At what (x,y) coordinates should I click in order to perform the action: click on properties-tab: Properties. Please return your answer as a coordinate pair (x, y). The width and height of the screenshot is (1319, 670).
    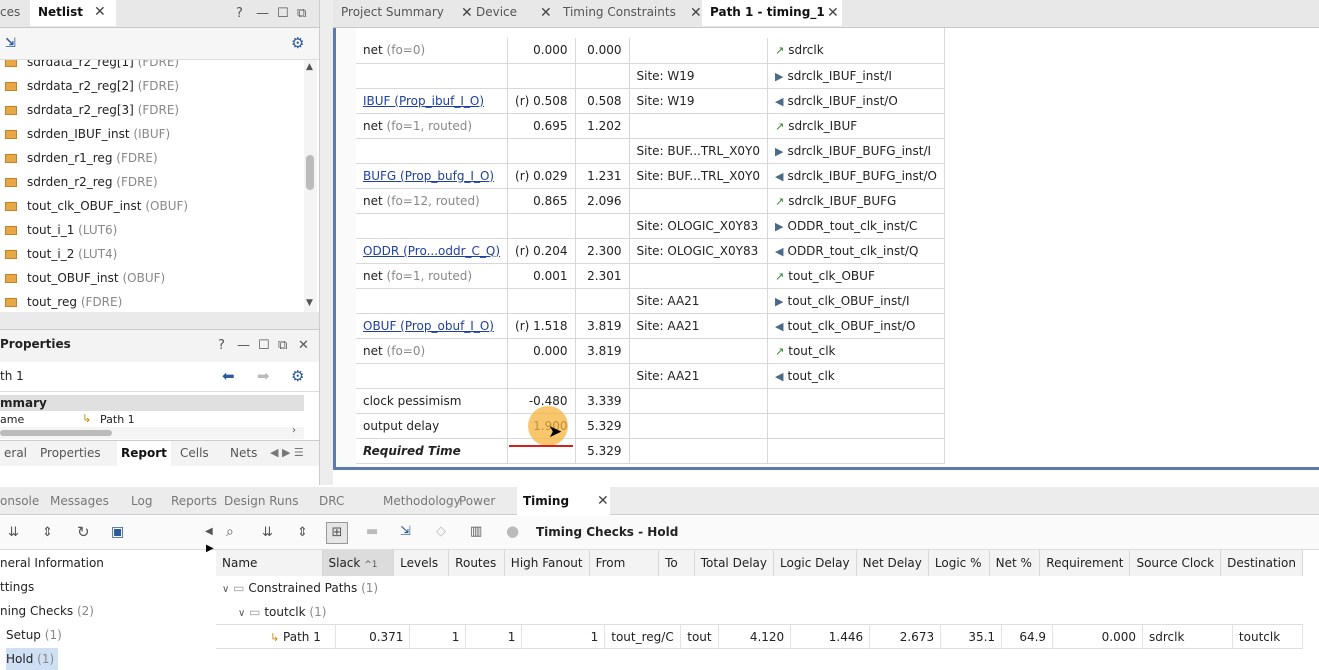
    Looking at the image, I should click on (70, 453).